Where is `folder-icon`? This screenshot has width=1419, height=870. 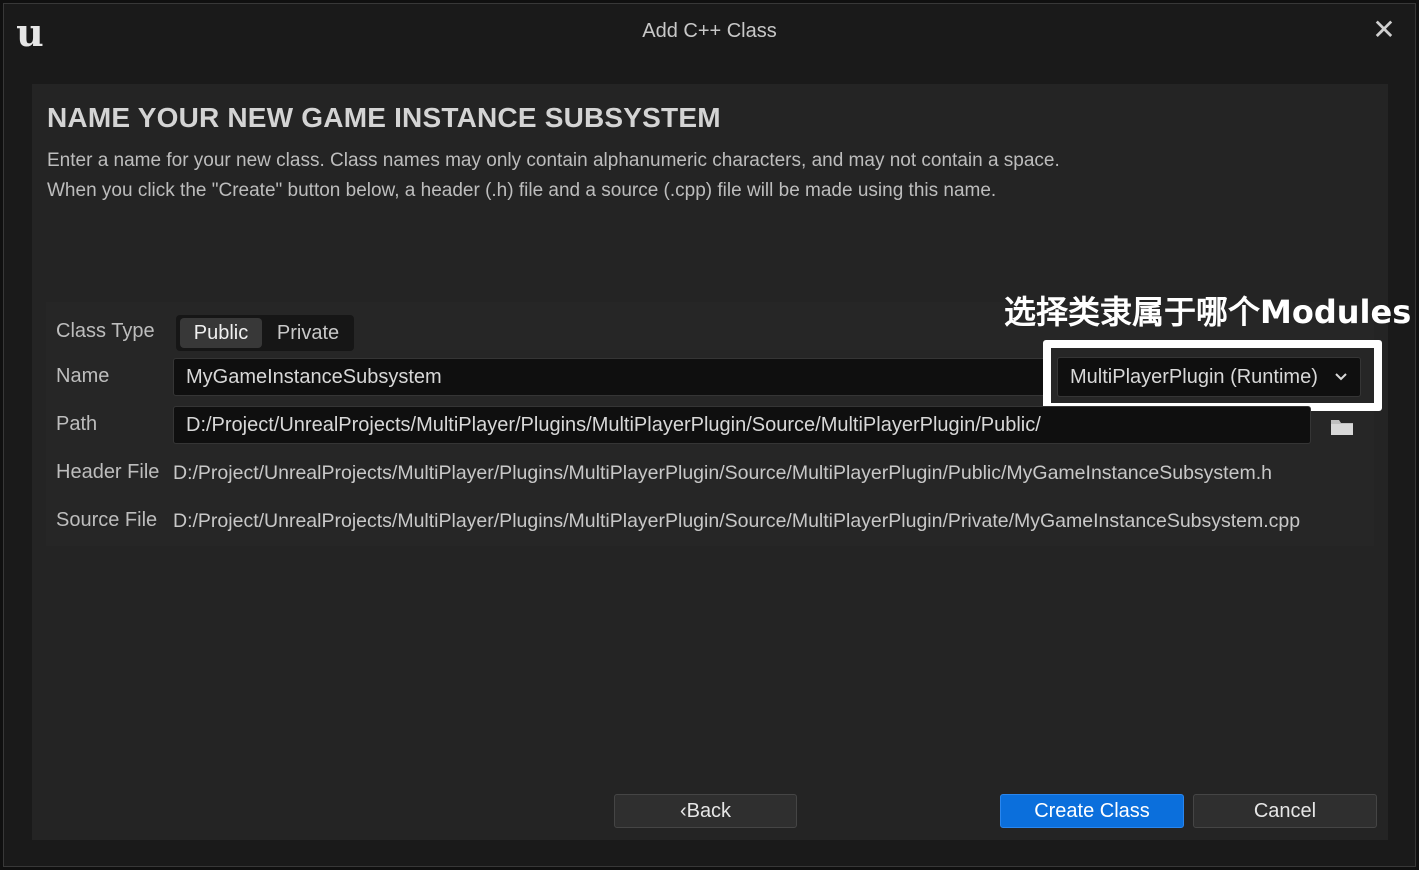
folder-icon is located at coordinates (1342, 427).